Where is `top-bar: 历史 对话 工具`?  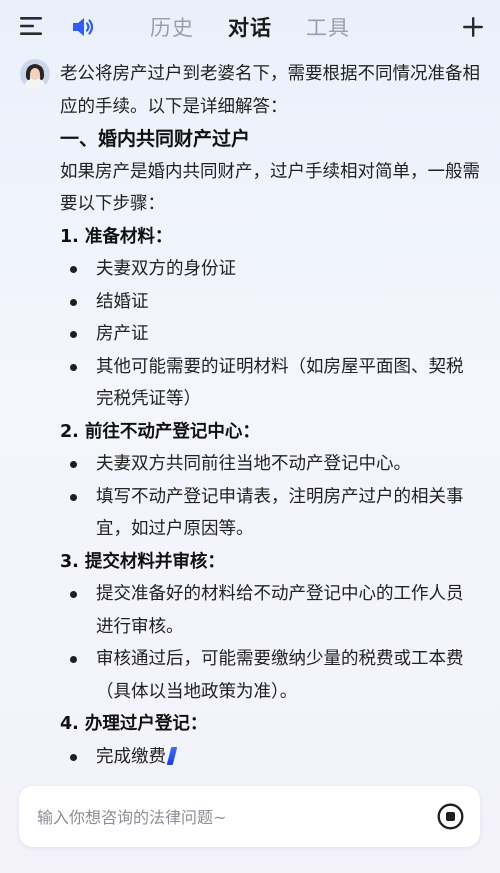
top-bar: 历史 对话 工具 is located at coordinates (250, 26).